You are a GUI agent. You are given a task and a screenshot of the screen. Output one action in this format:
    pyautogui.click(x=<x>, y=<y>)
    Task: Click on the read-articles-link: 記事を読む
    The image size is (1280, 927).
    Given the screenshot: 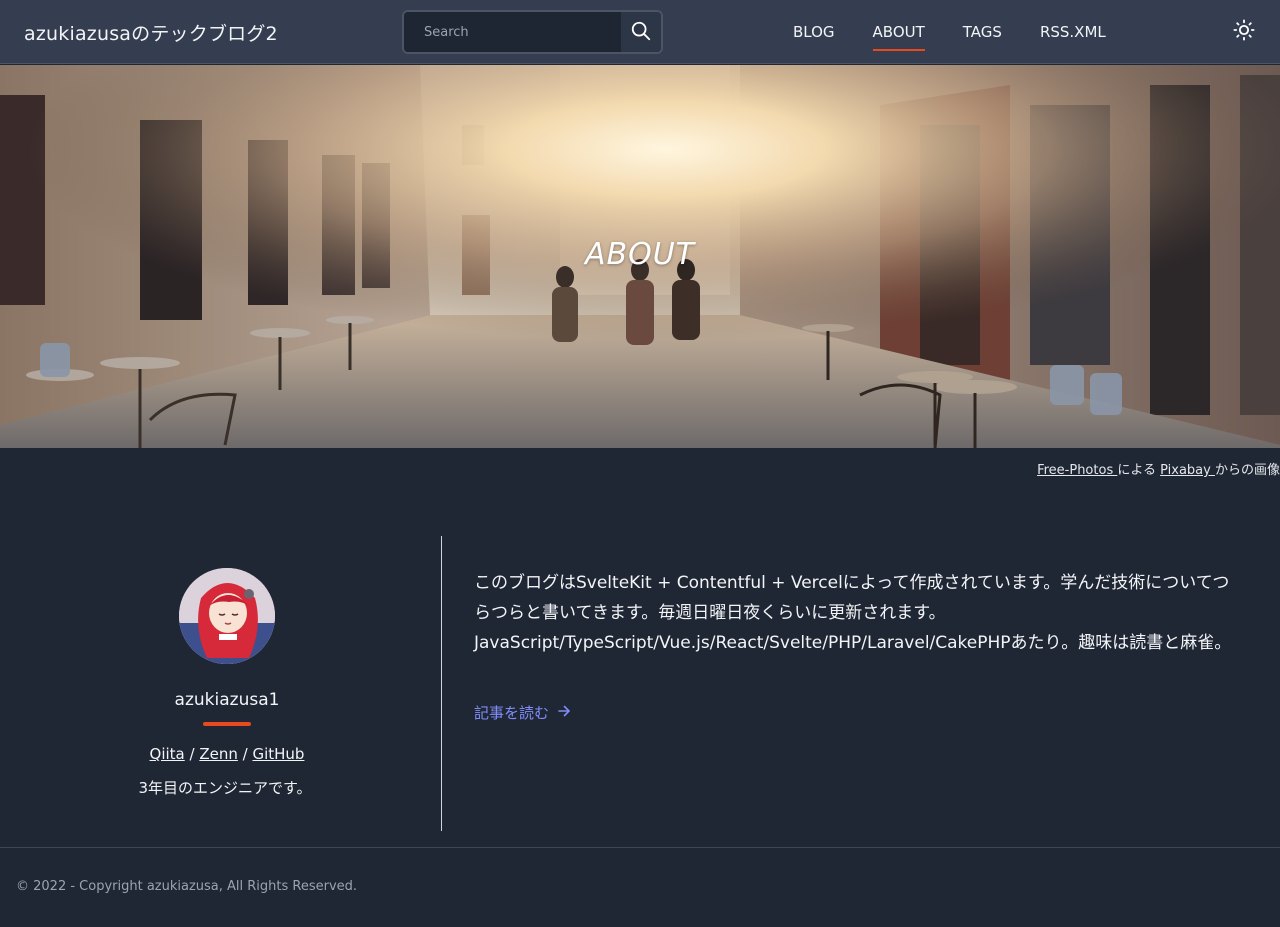 What is the action you would take?
    pyautogui.click(x=522, y=712)
    